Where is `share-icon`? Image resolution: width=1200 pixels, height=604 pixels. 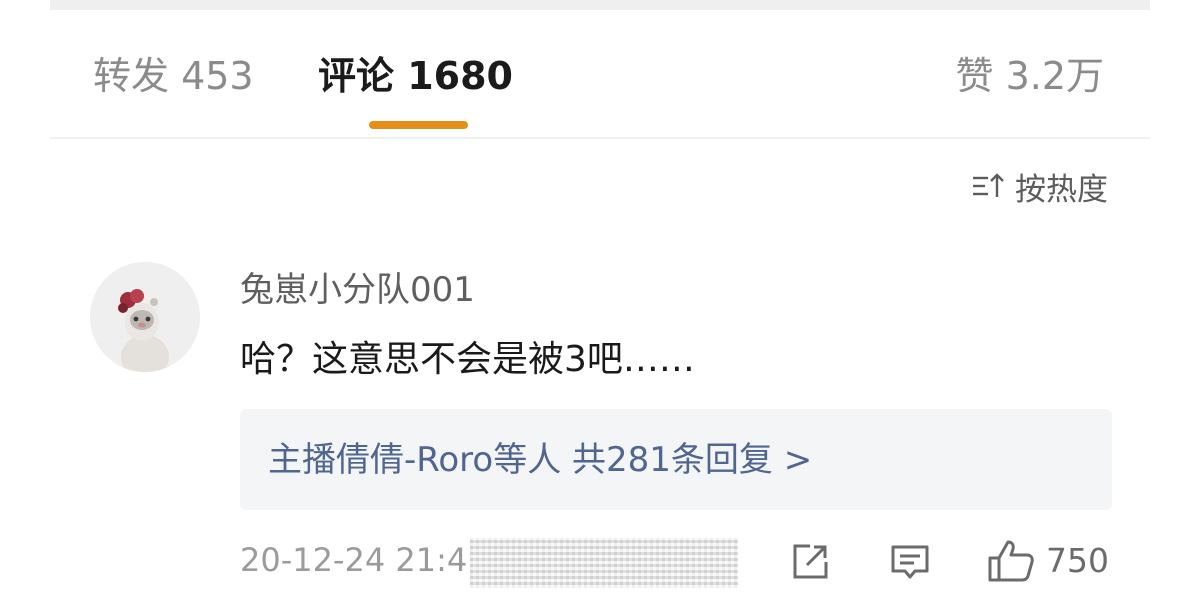
share-icon is located at coordinates (810, 562).